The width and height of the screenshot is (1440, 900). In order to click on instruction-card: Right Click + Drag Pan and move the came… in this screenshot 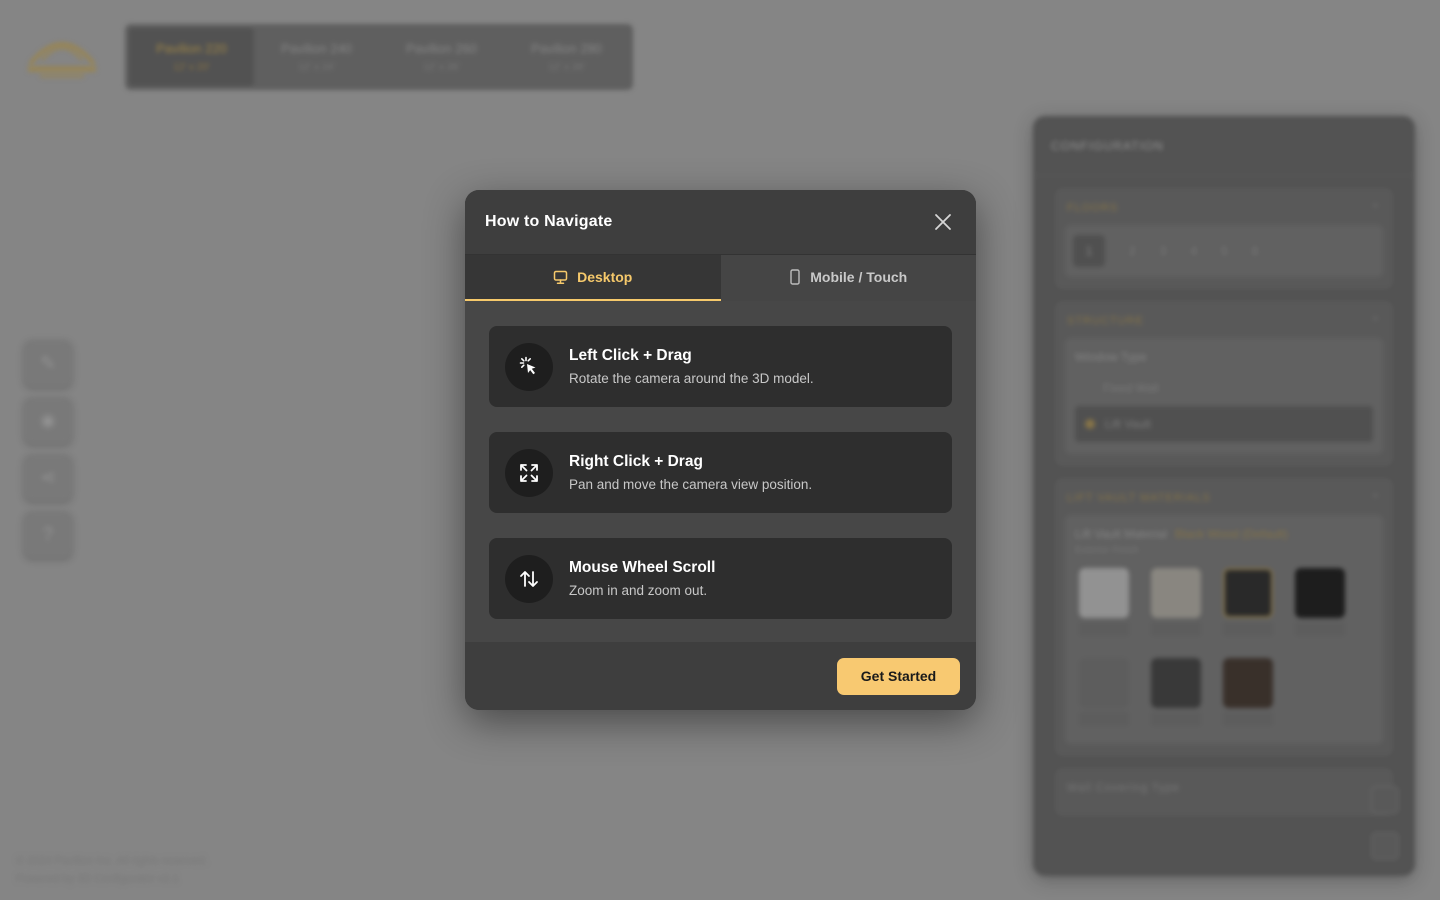, I will do `click(720, 472)`.